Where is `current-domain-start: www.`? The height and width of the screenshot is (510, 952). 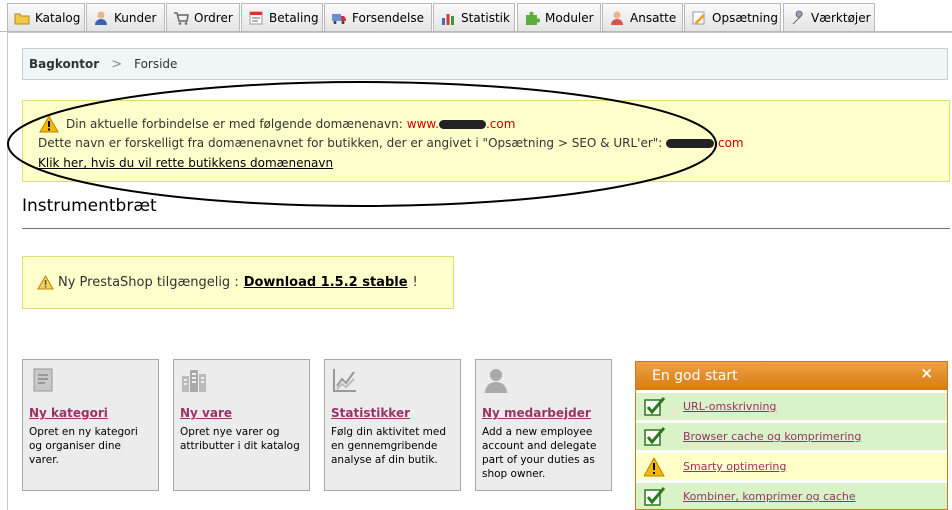
current-domain-start: www. is located at coordinates (422, 124).